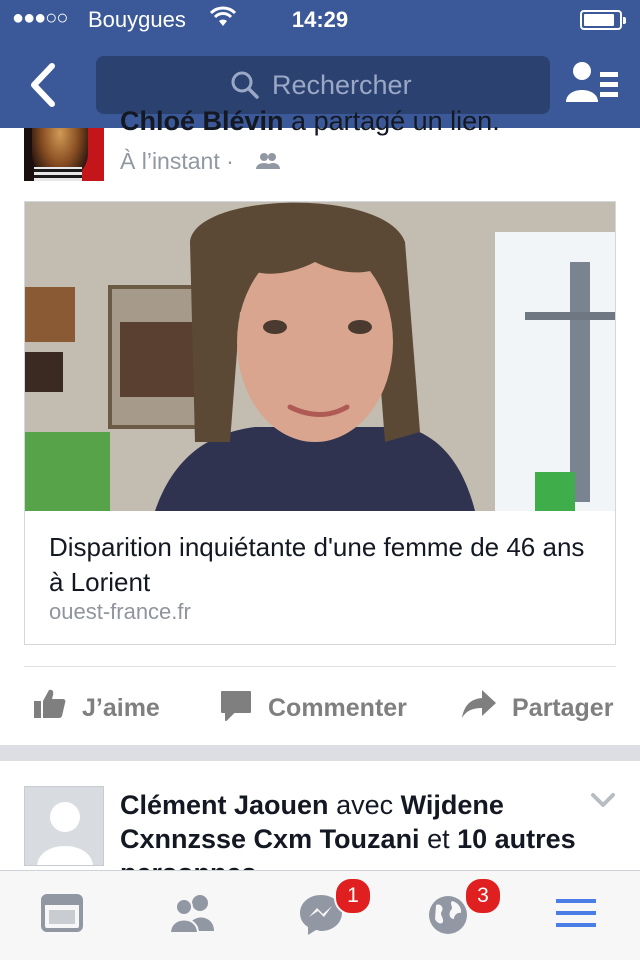  I want to click on story-meta: À l’instant ·, so click(177, 161).